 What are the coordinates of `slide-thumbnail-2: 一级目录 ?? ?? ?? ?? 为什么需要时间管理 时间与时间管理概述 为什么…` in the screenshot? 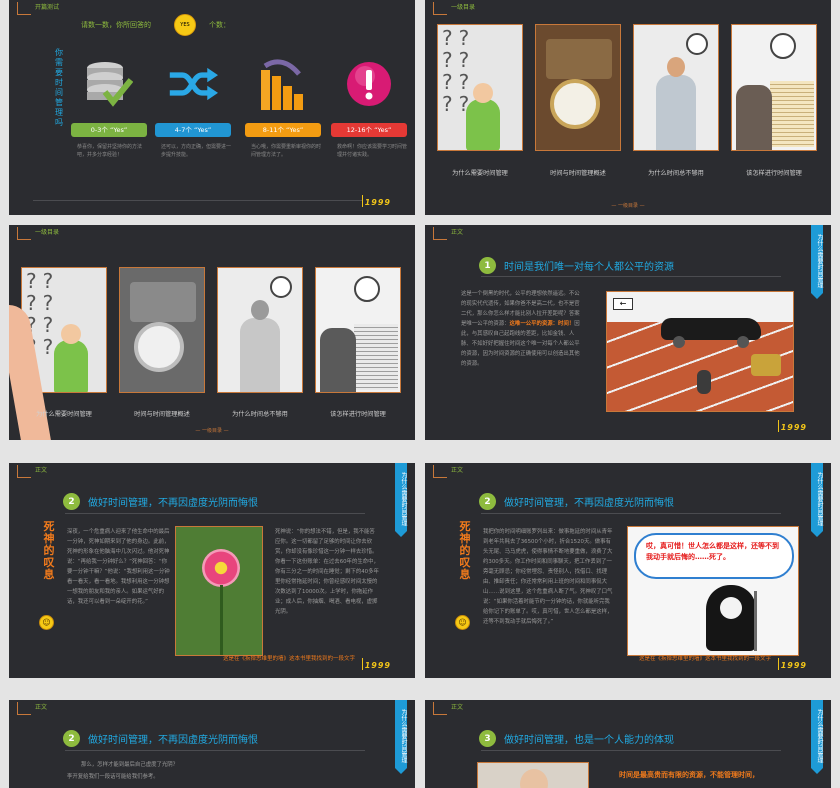 It's located at (628, 107).